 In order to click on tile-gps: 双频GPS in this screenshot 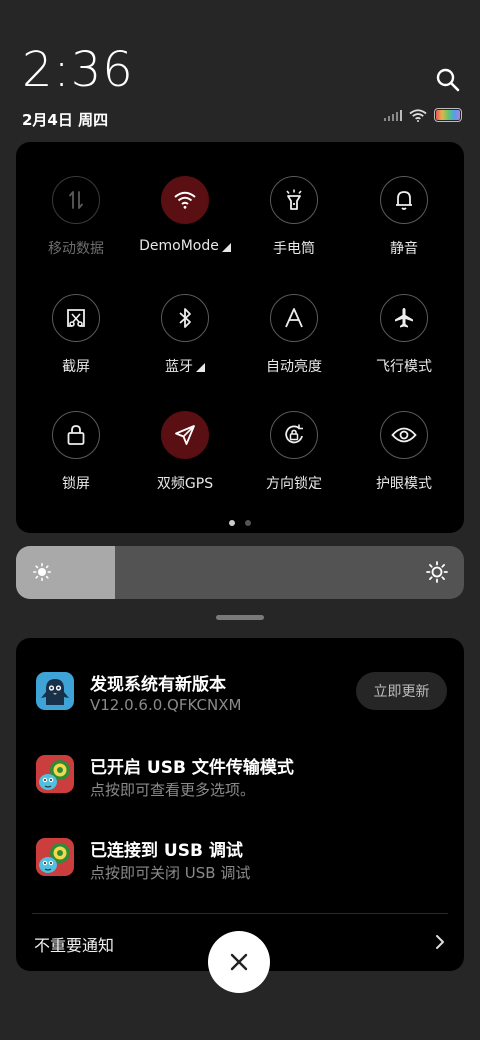, I will do `click(185, 452)`.